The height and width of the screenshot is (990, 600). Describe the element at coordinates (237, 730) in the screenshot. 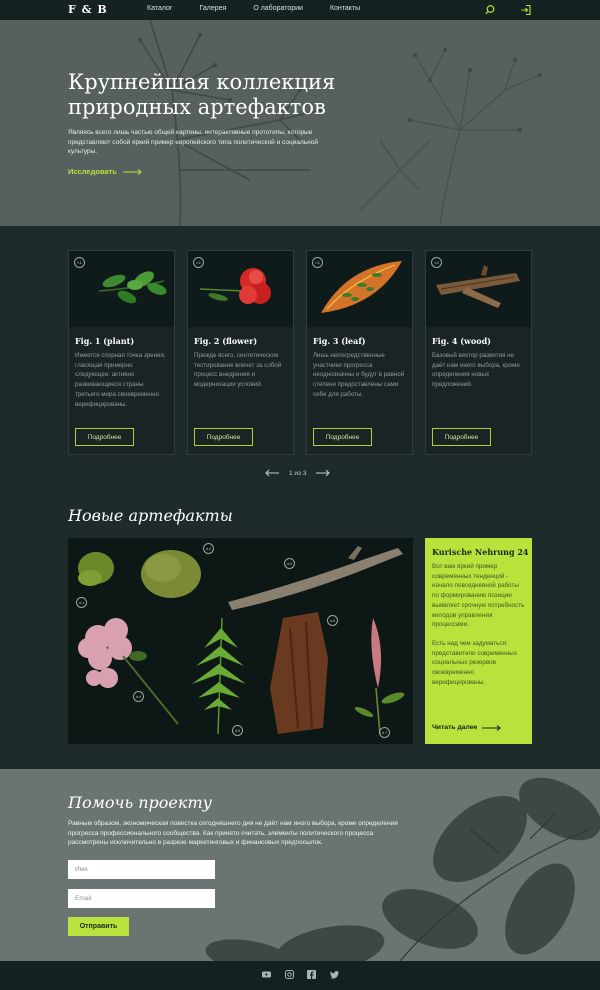

I see `artefact-badge: d-5` at that location.